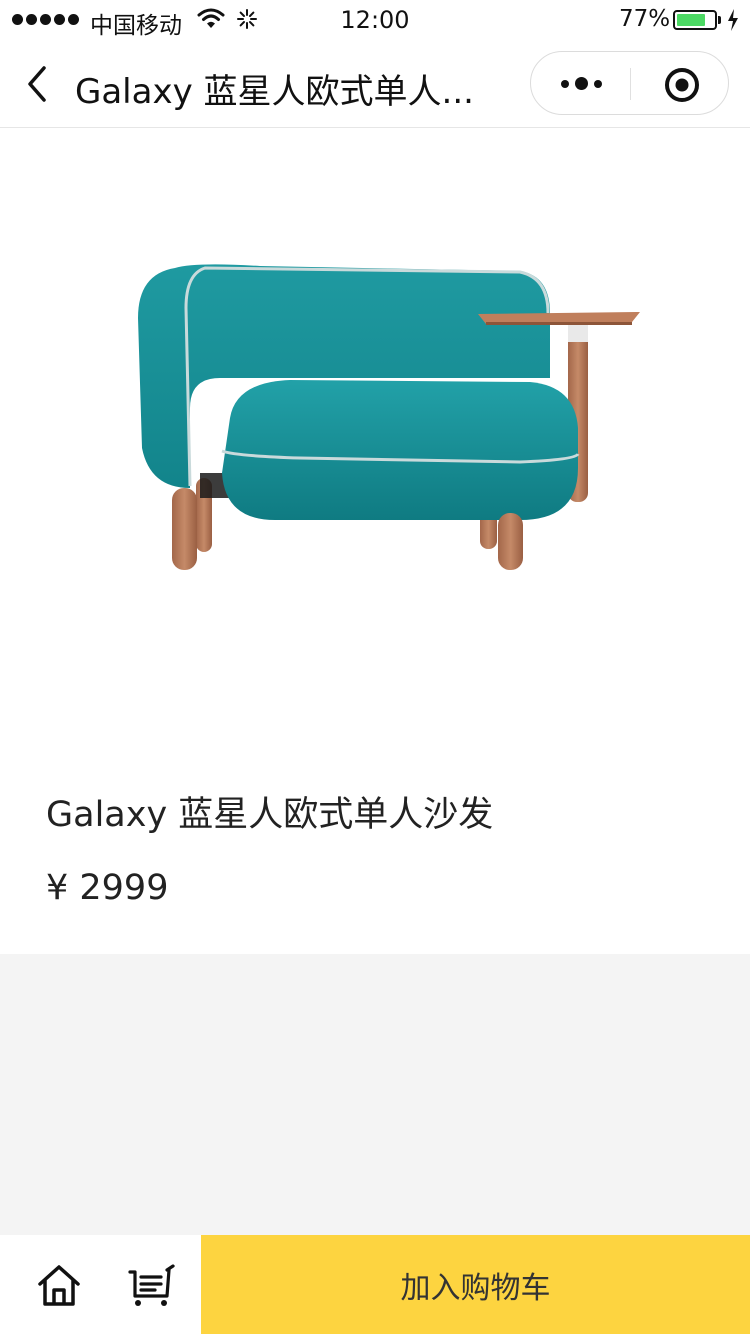 This screenshot has height=1334, width=750. I want to click on battery-level-fill, so click(691, 20).